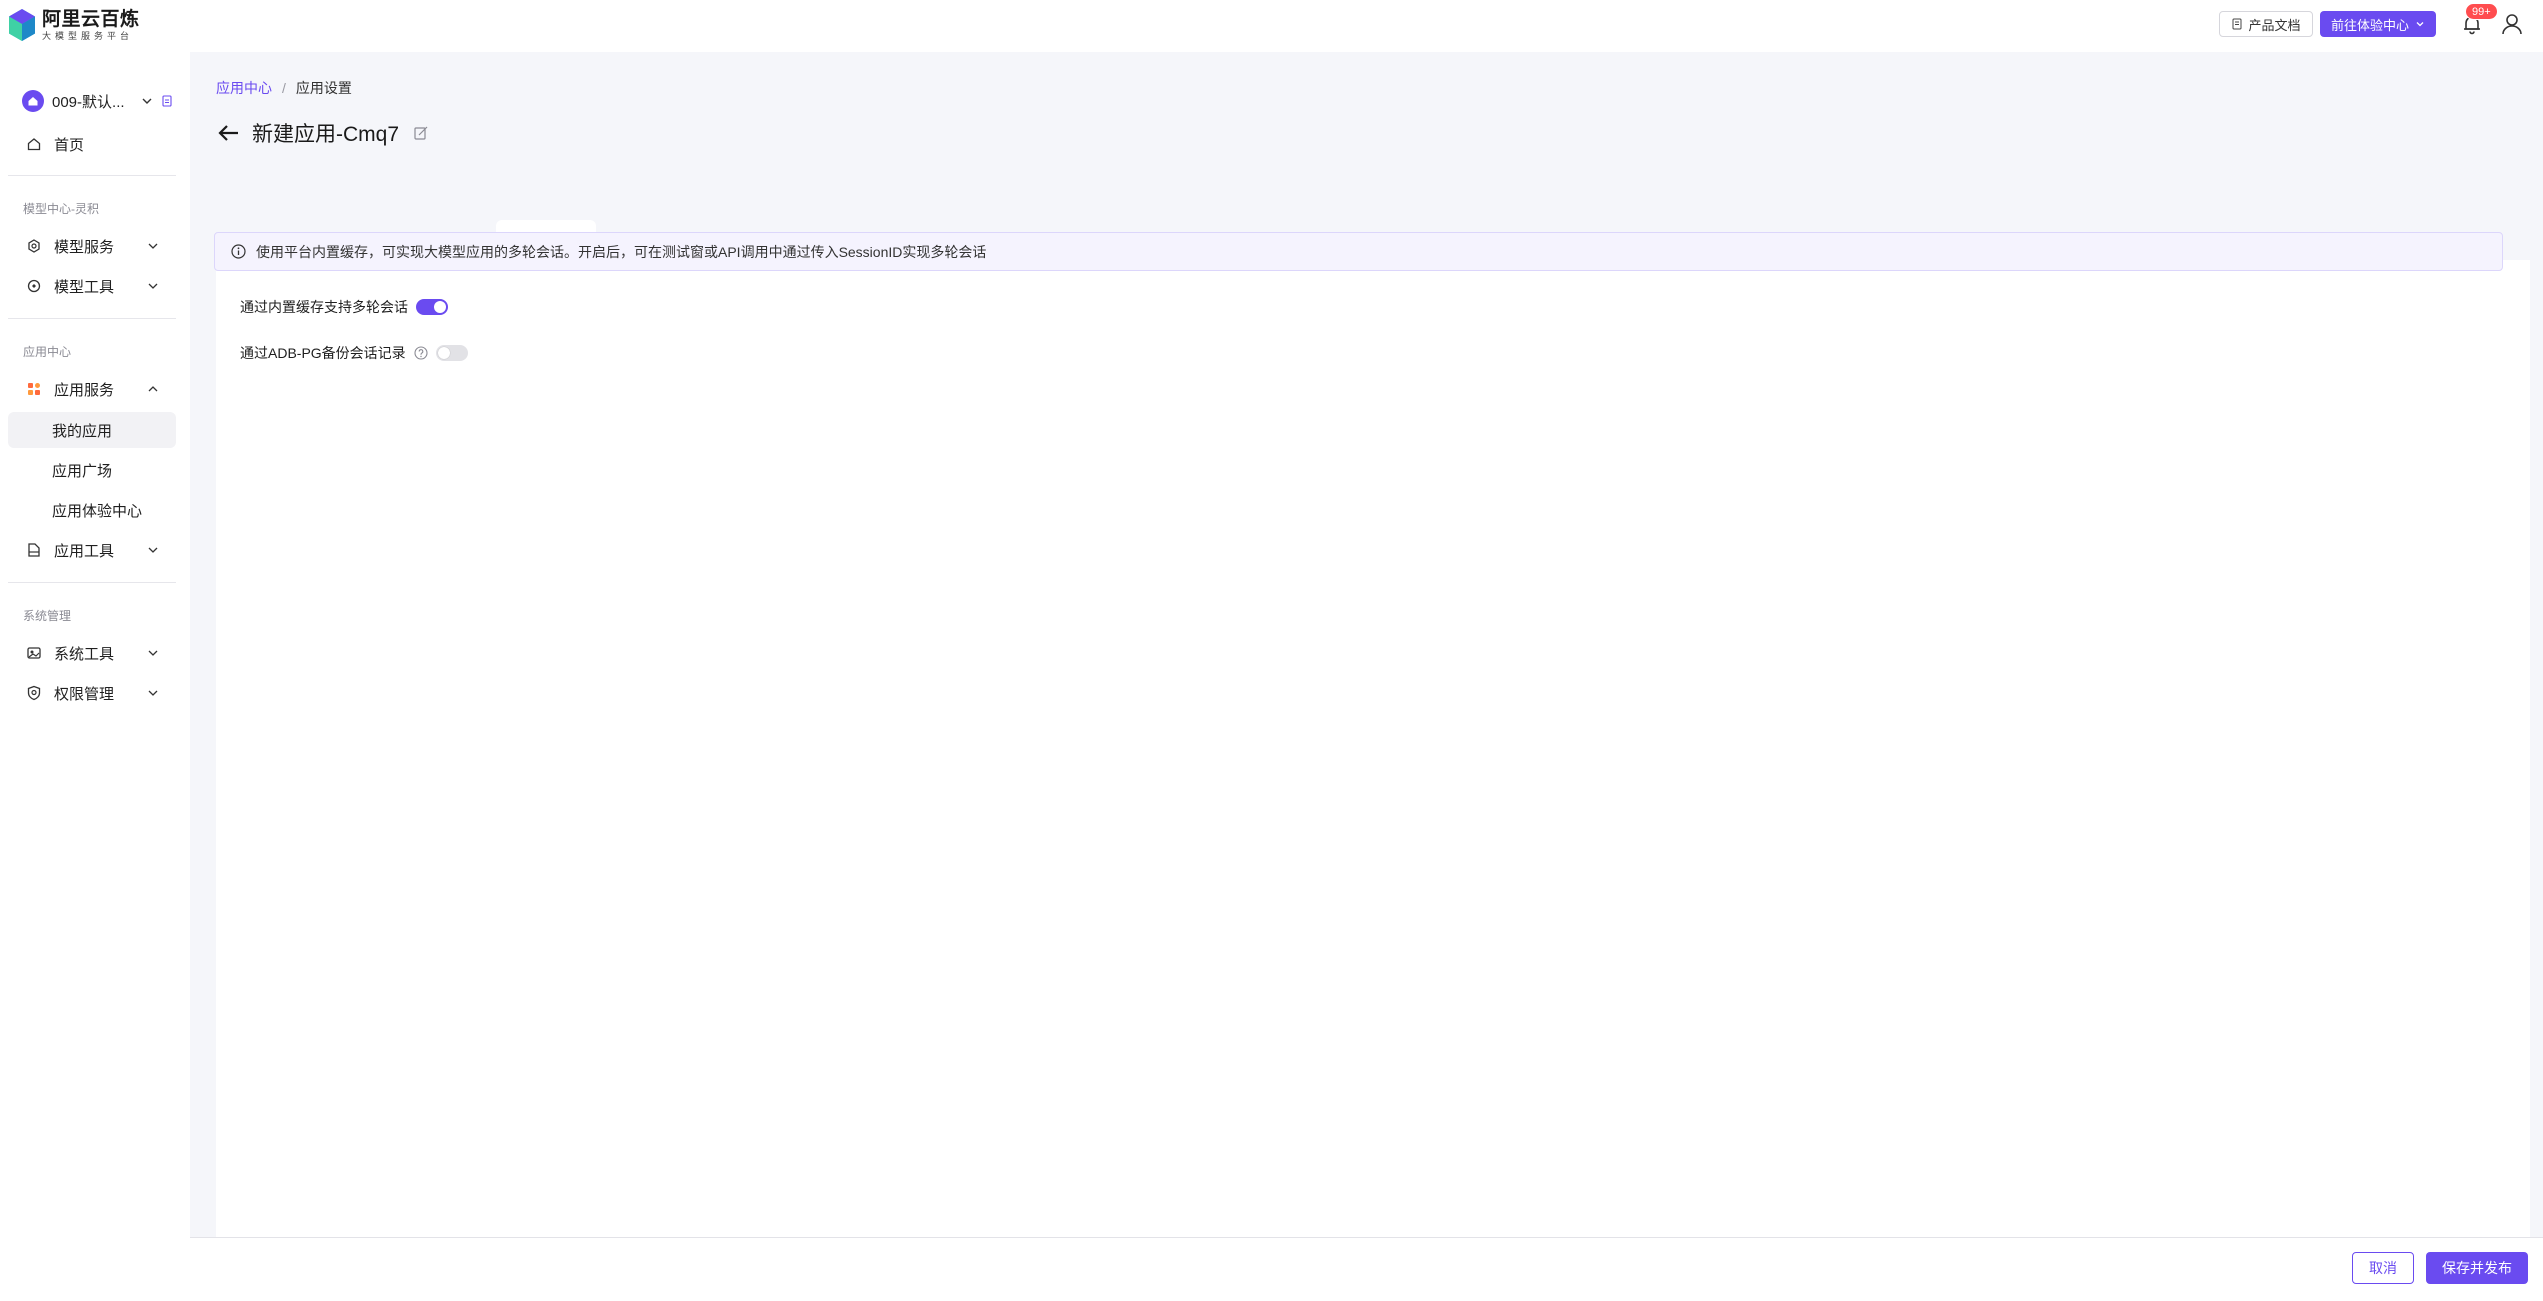 The width and height of the screenshot is (2543, 1301). I want to click on sidebar-item-my-apps: 我的应用, so click(92, 430).